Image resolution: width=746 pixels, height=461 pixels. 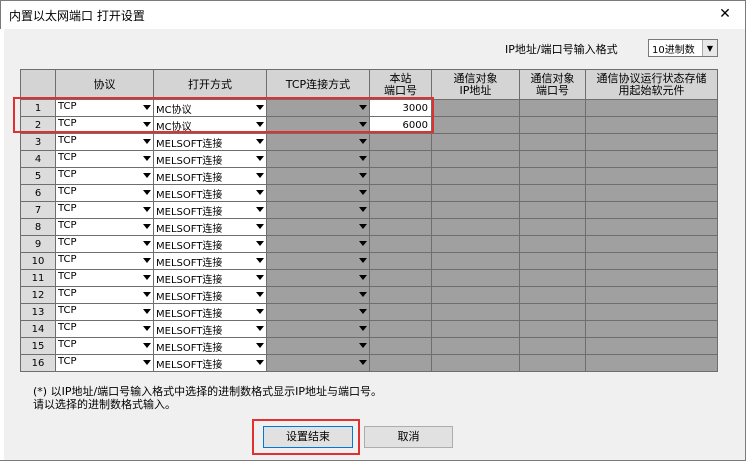 What do you see at coordinates (683, 48) in the screenshot?
I see `format-select: 10进制数 ▼` at bounding box center [683, 48].